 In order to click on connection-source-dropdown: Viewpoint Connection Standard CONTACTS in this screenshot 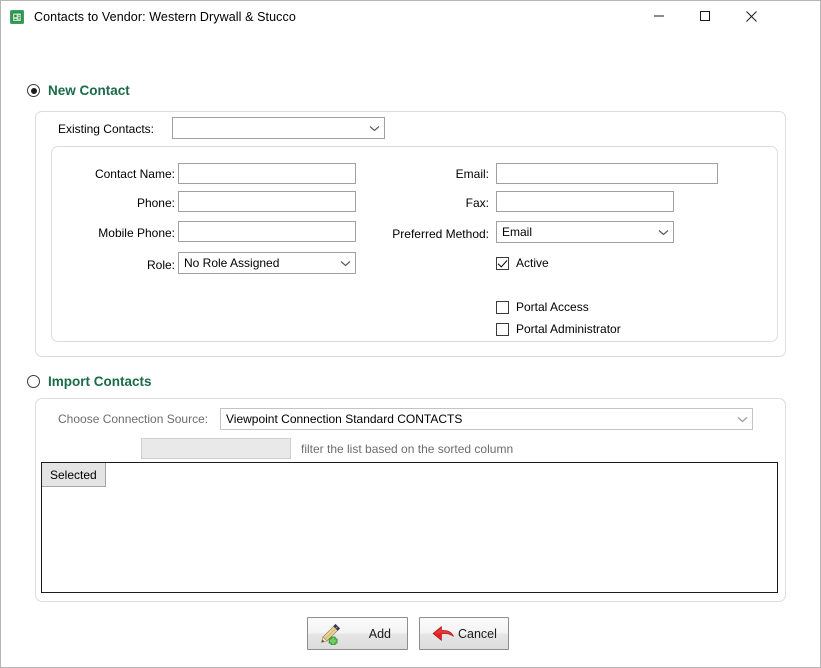, I will do `click(486, 419)`.